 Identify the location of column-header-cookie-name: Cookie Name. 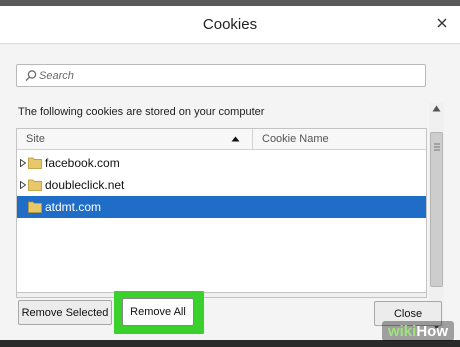
(340, 139).